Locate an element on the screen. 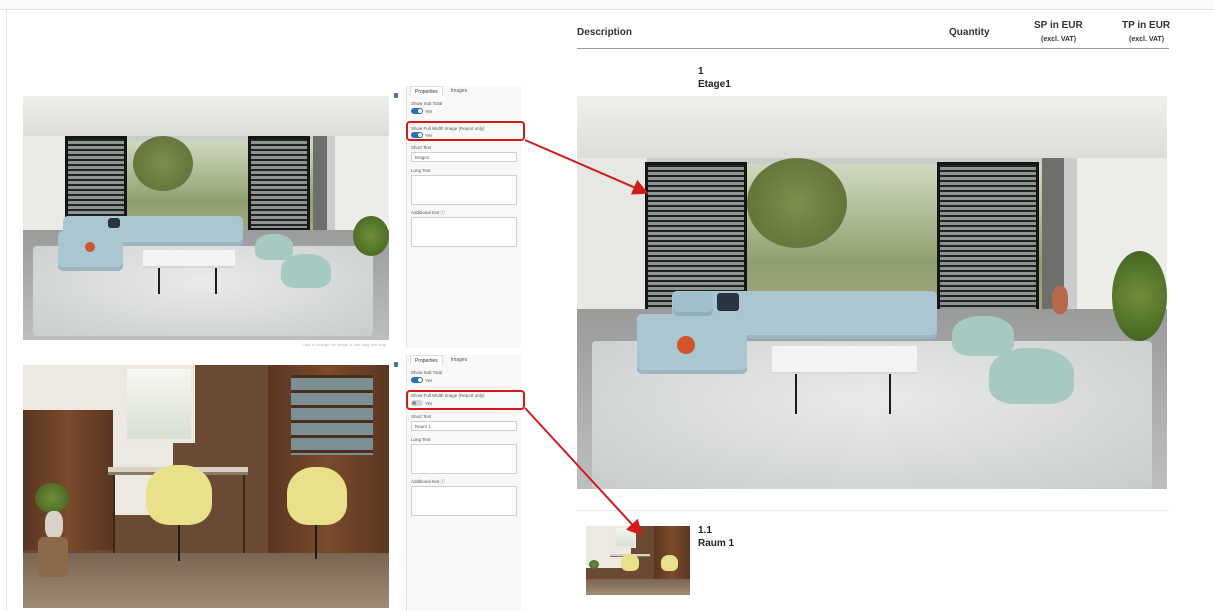 The width and height of the screenshot is (1214, 611). header-tp-sub: (excl. VAT) is located at coordinates (1147, 39).